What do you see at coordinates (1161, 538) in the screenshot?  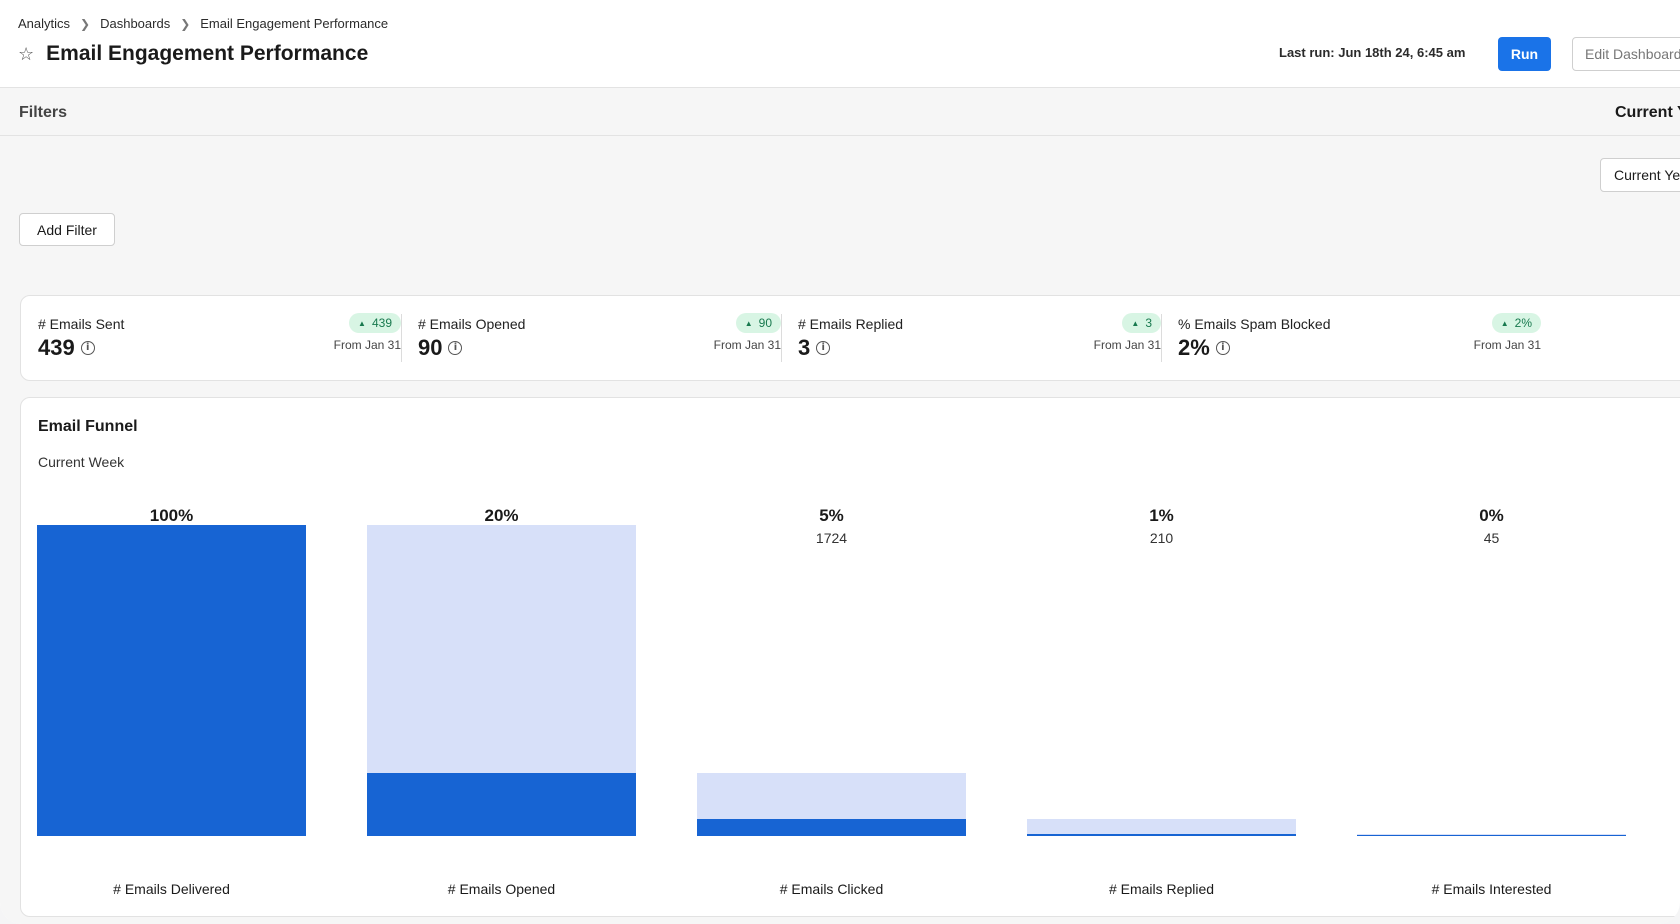 I see `funnel-count-label: 210` at bounding box center [1161, 538].